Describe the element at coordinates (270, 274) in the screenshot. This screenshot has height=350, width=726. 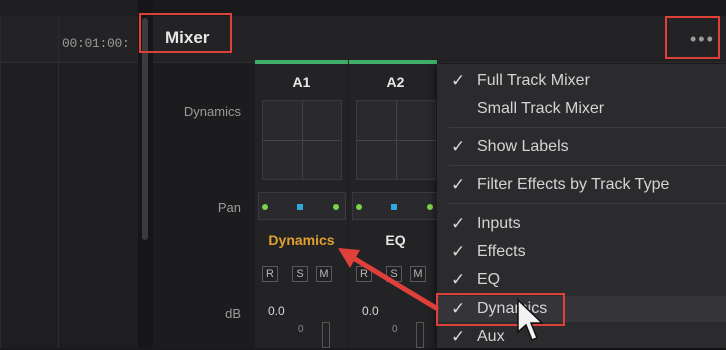
I see `channel-a1-record-button: R` at that location.